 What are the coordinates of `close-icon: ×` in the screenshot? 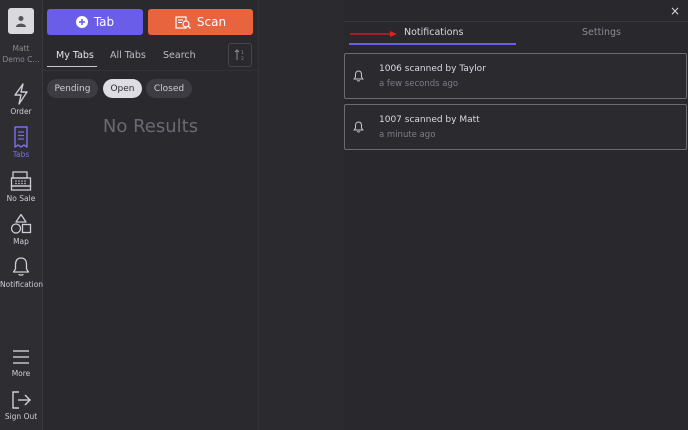 It's located at (675, 11).